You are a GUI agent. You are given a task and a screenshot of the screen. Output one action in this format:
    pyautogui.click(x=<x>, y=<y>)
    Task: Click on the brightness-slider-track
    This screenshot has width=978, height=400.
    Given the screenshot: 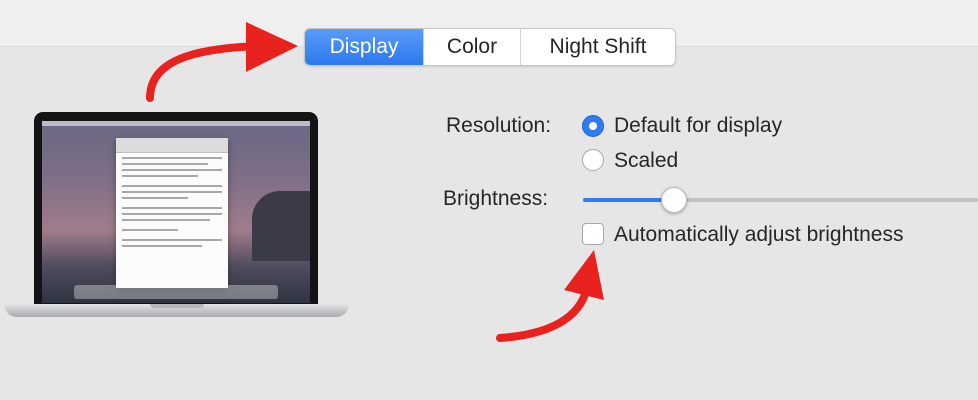 What is the action you would take?
    pyautogui.click(x=780, y=200)
    